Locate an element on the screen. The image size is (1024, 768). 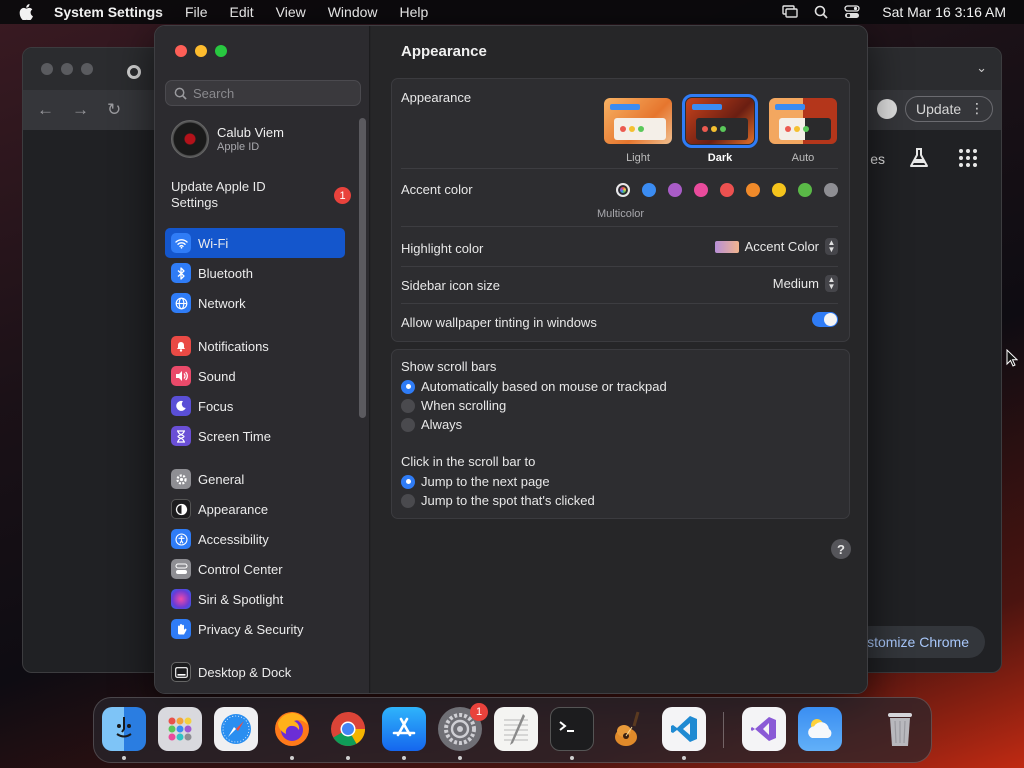
app-store-icon is located at coordinates (404, 729).